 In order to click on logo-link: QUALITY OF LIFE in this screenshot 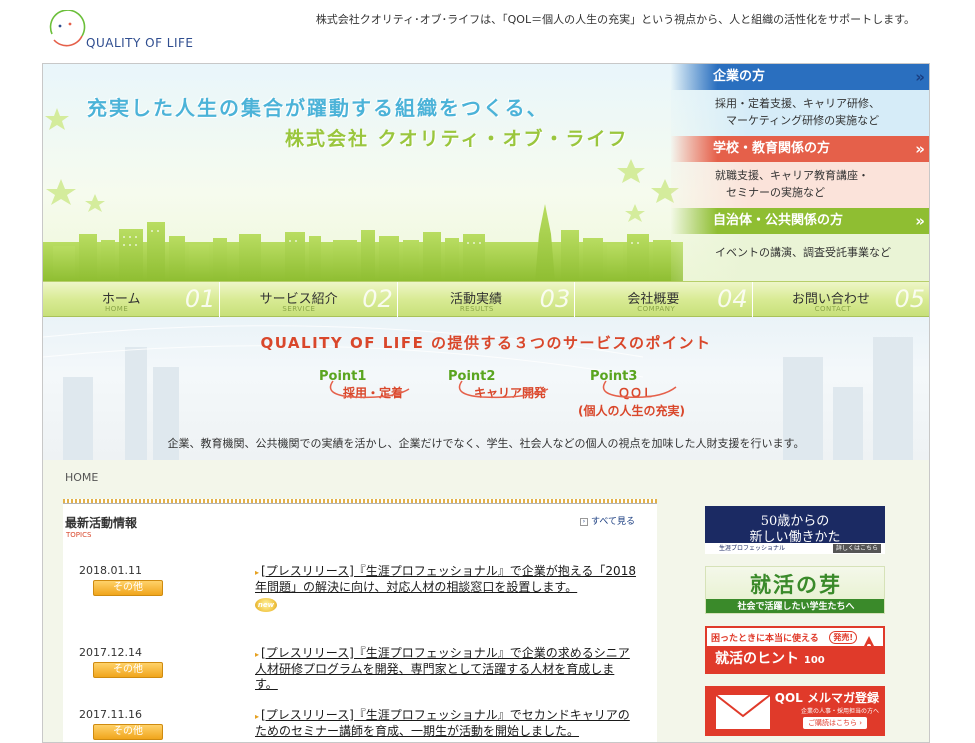, I will do `click(124, 31)`.